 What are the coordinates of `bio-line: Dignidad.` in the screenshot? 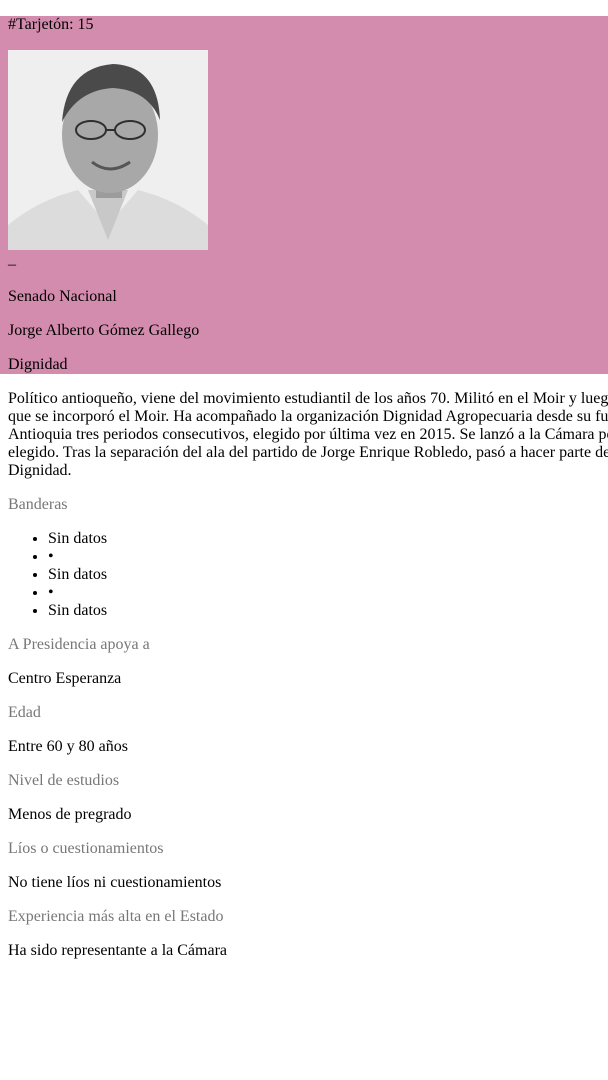 It's located at (40, 470).